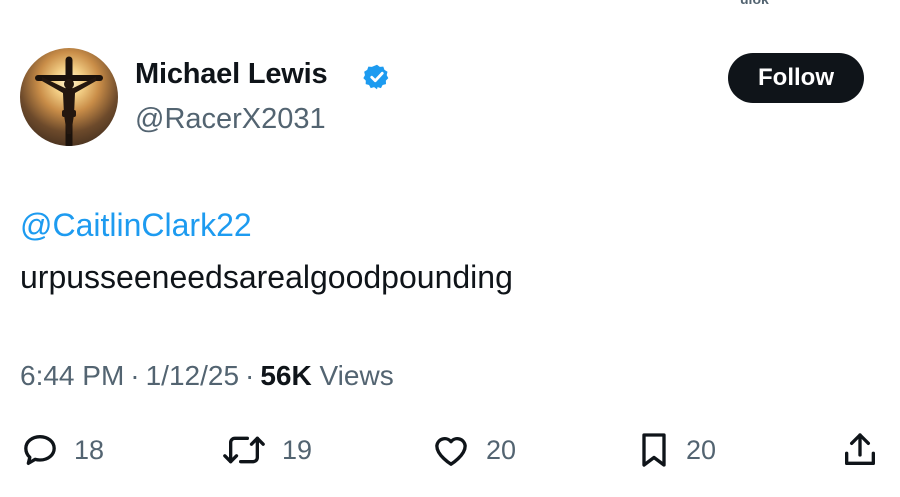  What do you see at coordinates (69, 101) in the screenshot?
I see `crucifix-icon` at bounding box center [69, 101].